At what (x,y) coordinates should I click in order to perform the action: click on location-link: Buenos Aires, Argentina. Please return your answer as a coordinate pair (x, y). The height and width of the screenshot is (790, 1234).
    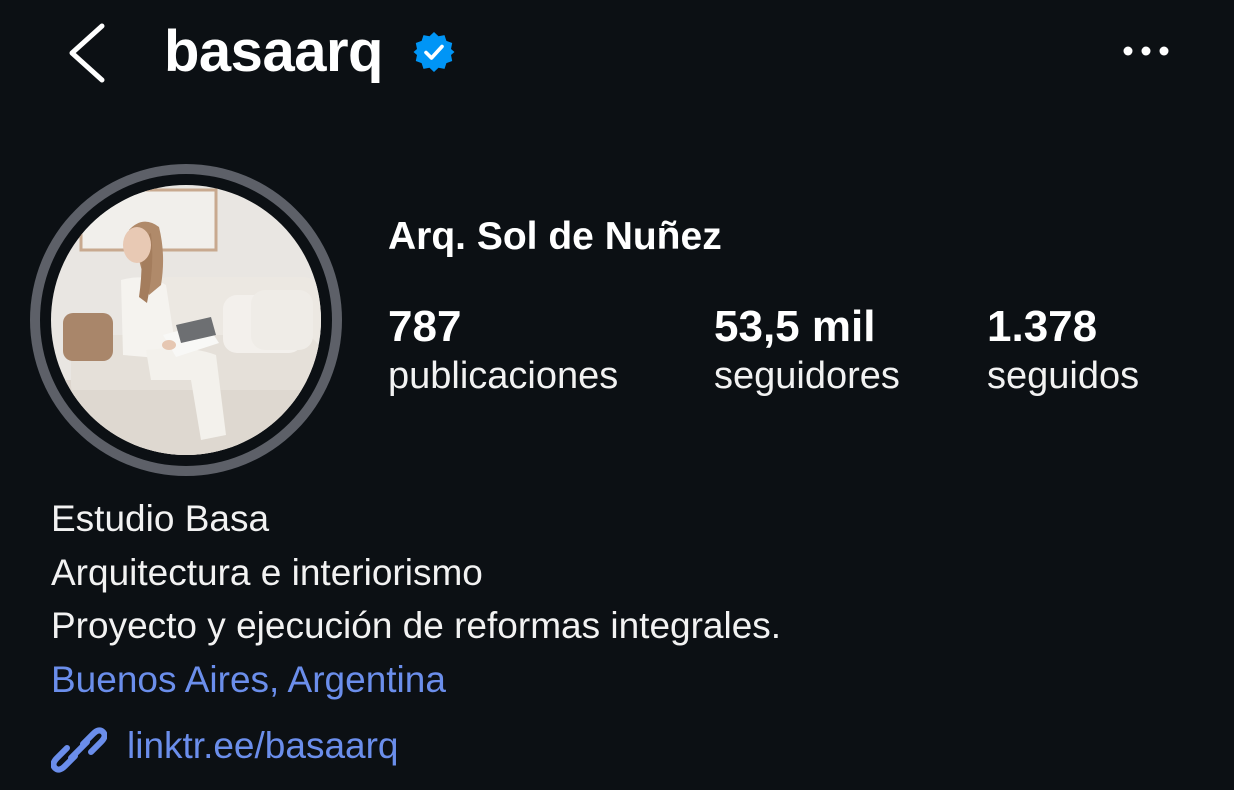
    Looking at the image, I should click on (416, 680).